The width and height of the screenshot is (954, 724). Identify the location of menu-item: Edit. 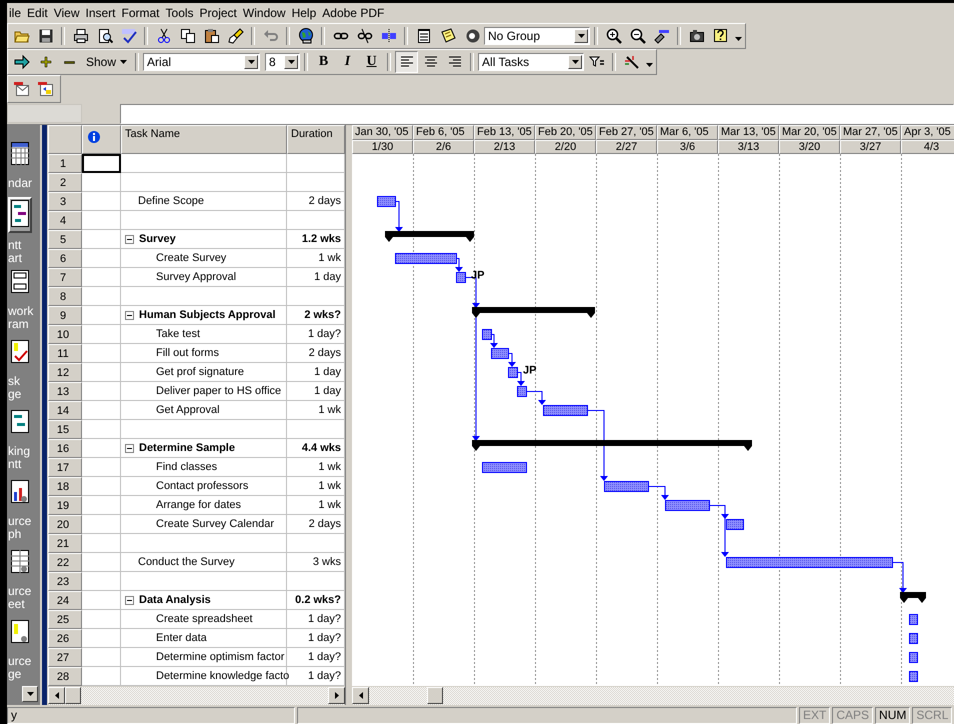
(38, 13).